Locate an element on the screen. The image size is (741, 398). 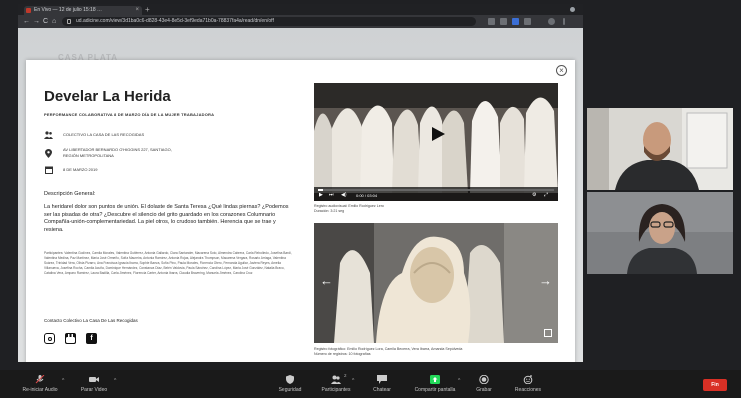
browser-menu-icon is located at coordinates (564, 21).